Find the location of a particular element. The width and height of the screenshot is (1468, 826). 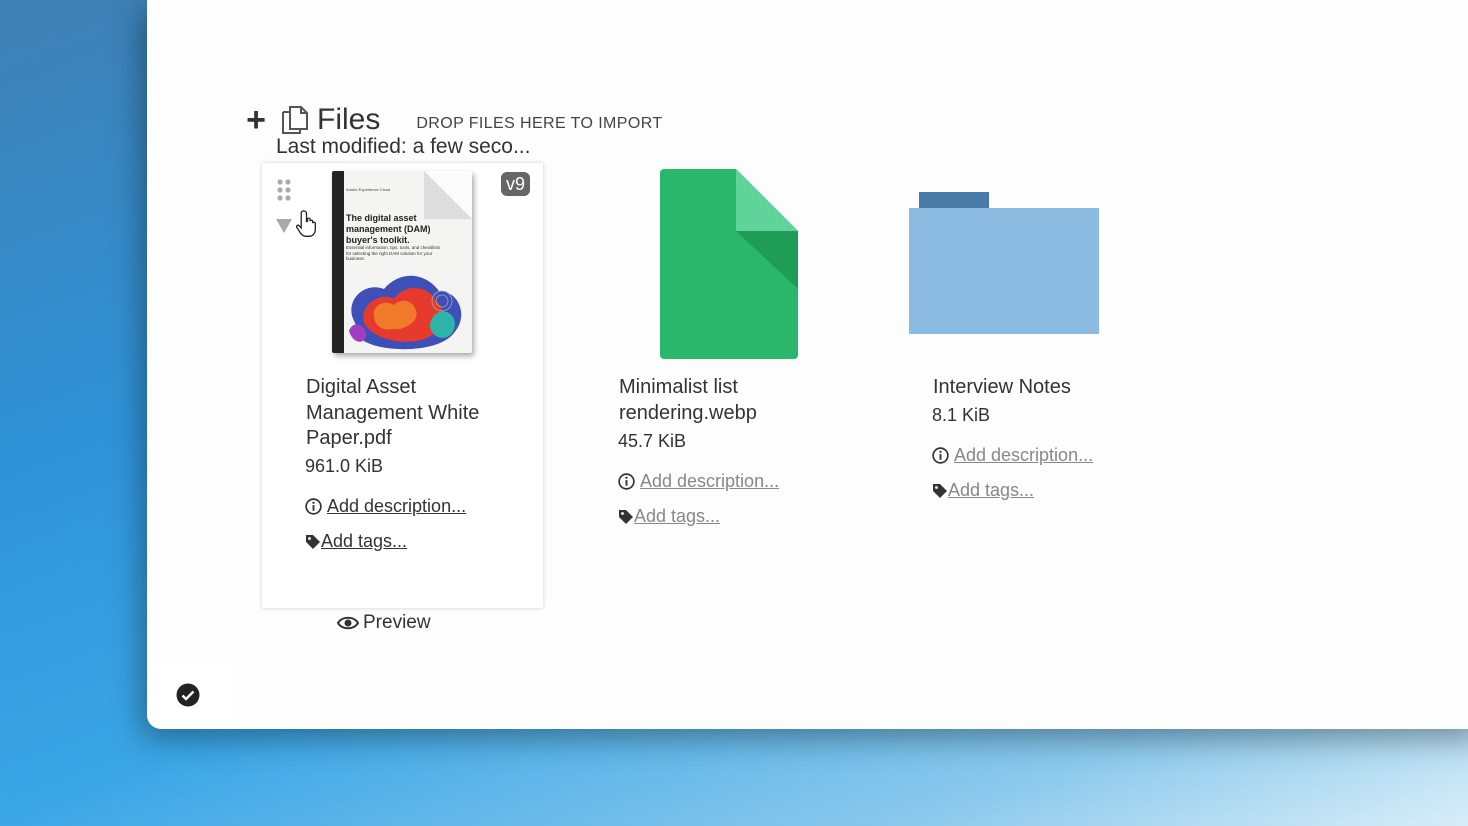

file-name: Digital Asset Management White Paper.pdf is located at coordinates (411, 413).